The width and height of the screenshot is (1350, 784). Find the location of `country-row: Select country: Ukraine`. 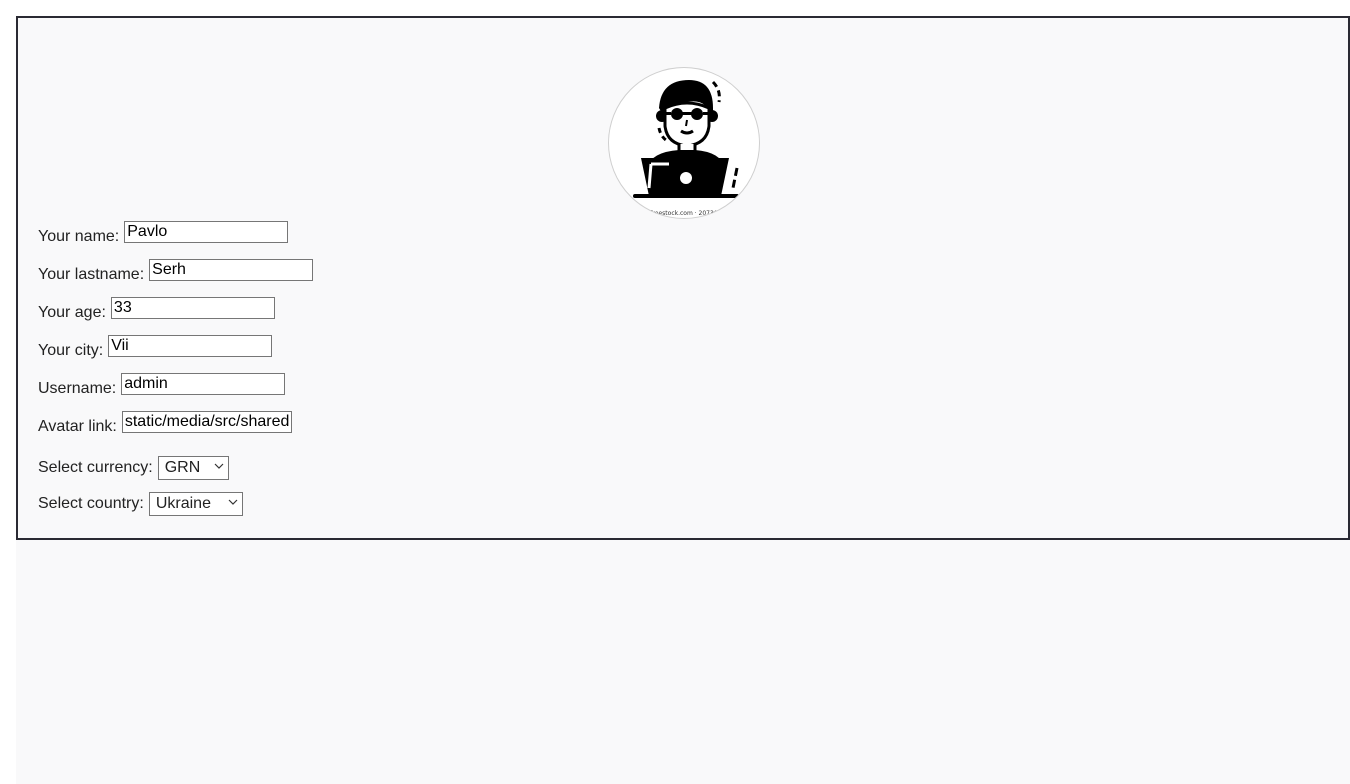

country-row: Select country: Ukraine is located at coordinates (140, 504).